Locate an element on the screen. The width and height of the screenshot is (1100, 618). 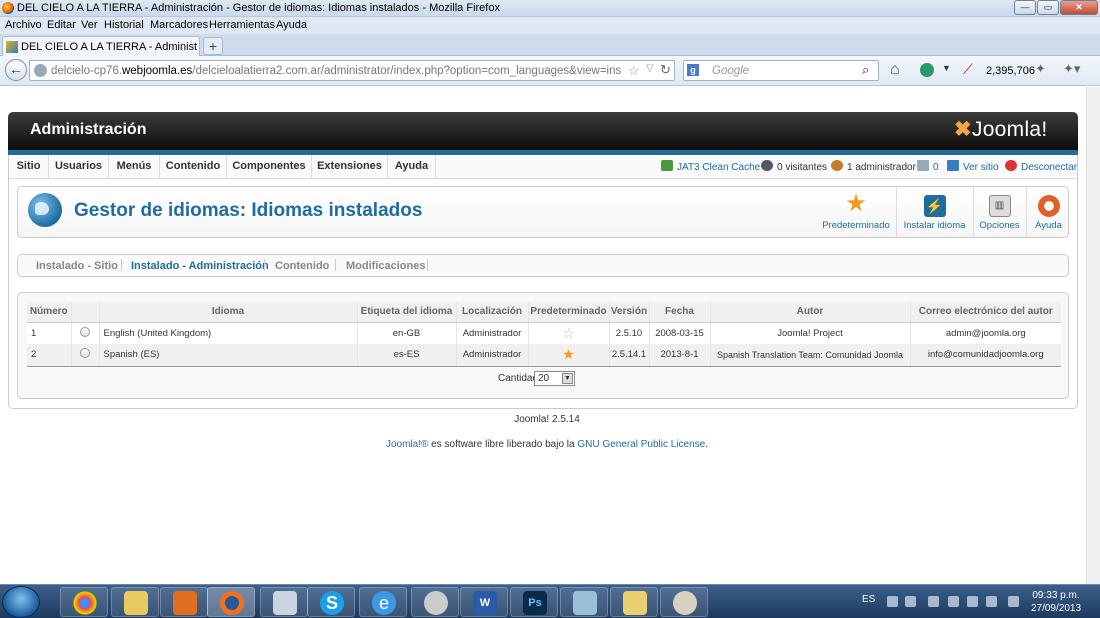
word-icon: W is located at coordinates (485, 603).